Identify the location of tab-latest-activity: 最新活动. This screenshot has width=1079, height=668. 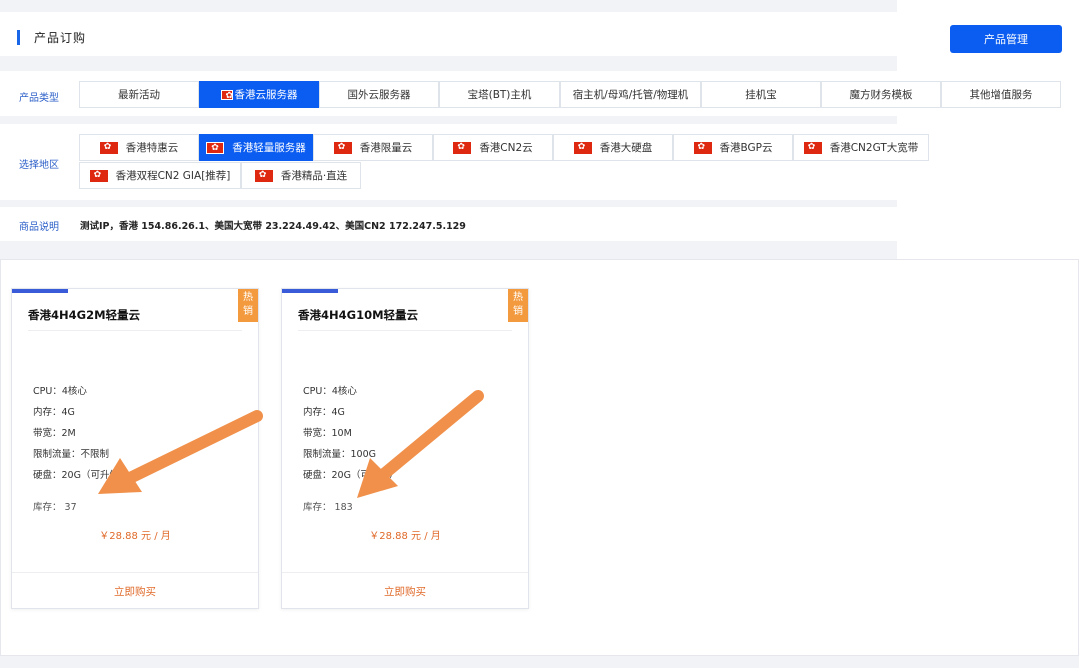
(139, 94).